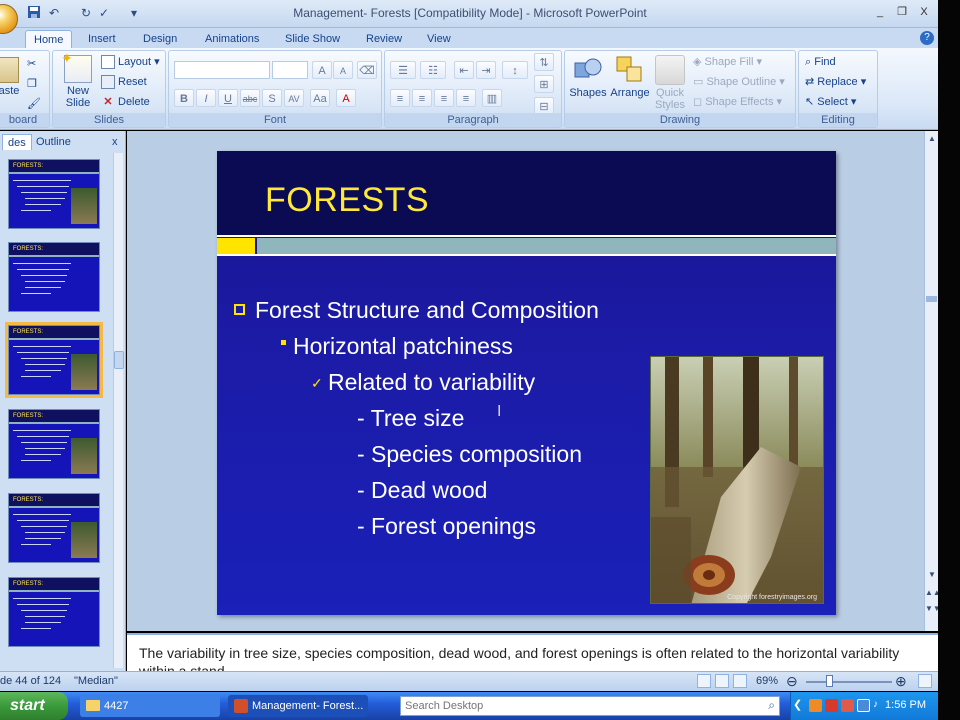 The height and width of the screenshot is (720, 960). What do you see at coordinates (933, 609) in the screenshot?
I see `next-slide-icon: ▼▼` at bounding box center [933, 609].